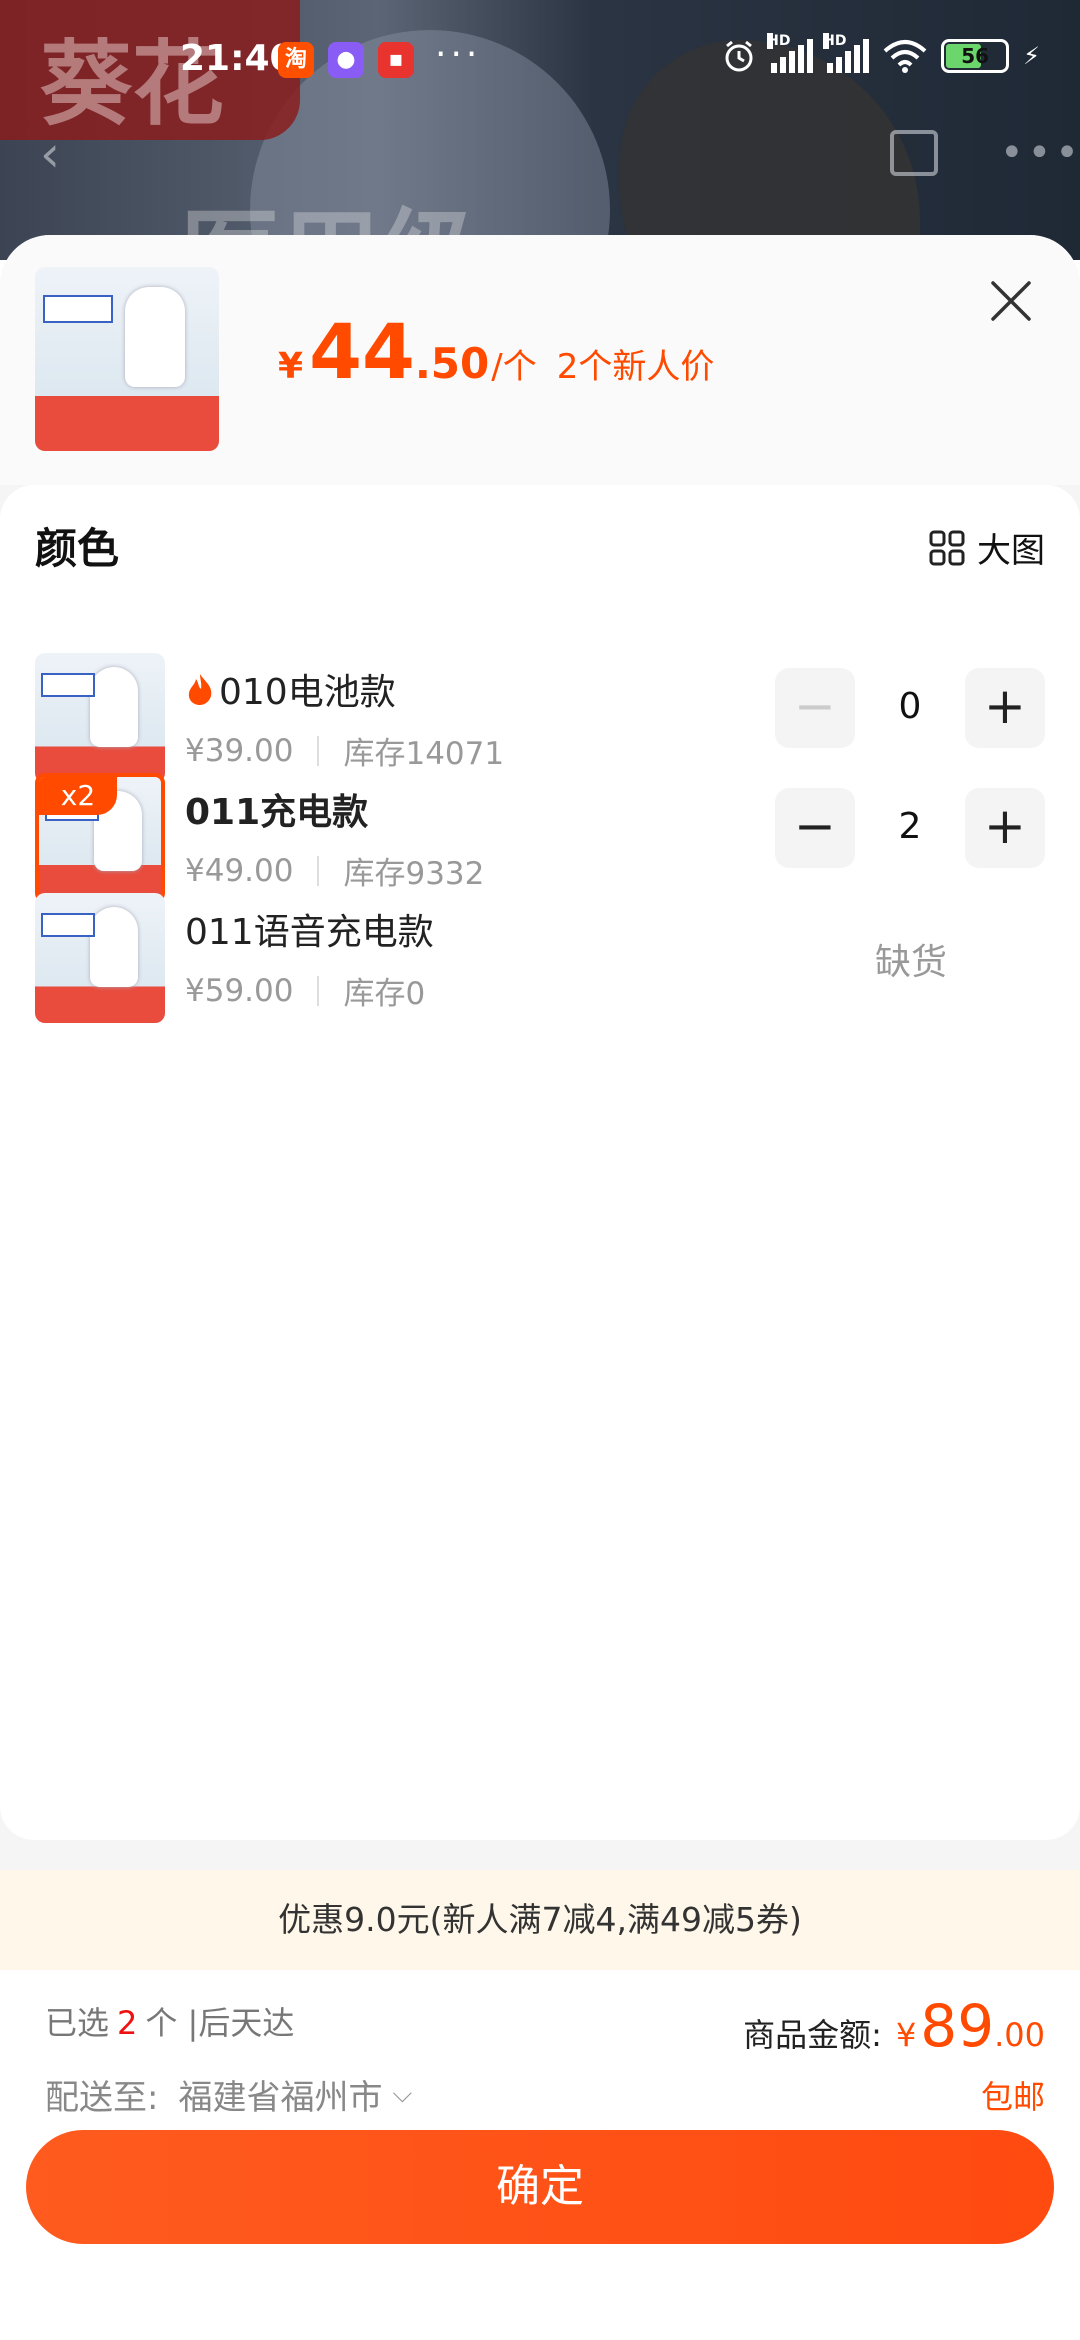 Image resolution: width=1080 pixels, height=2340 pixels. What do you see at coordinates (50, 154) in the screenshot?
I see `back-icon: ‹` at bounding box center [50, 154].